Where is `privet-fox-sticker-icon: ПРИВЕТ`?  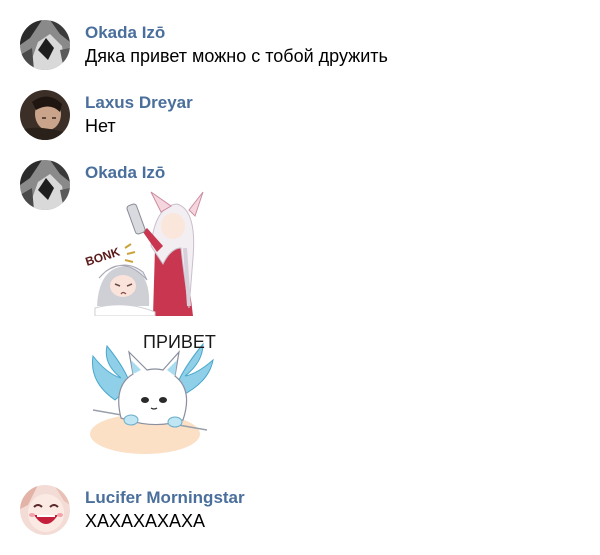
privet-fox-sticker-icon: ПРИВЕТ is located at coordinates (153, 393).